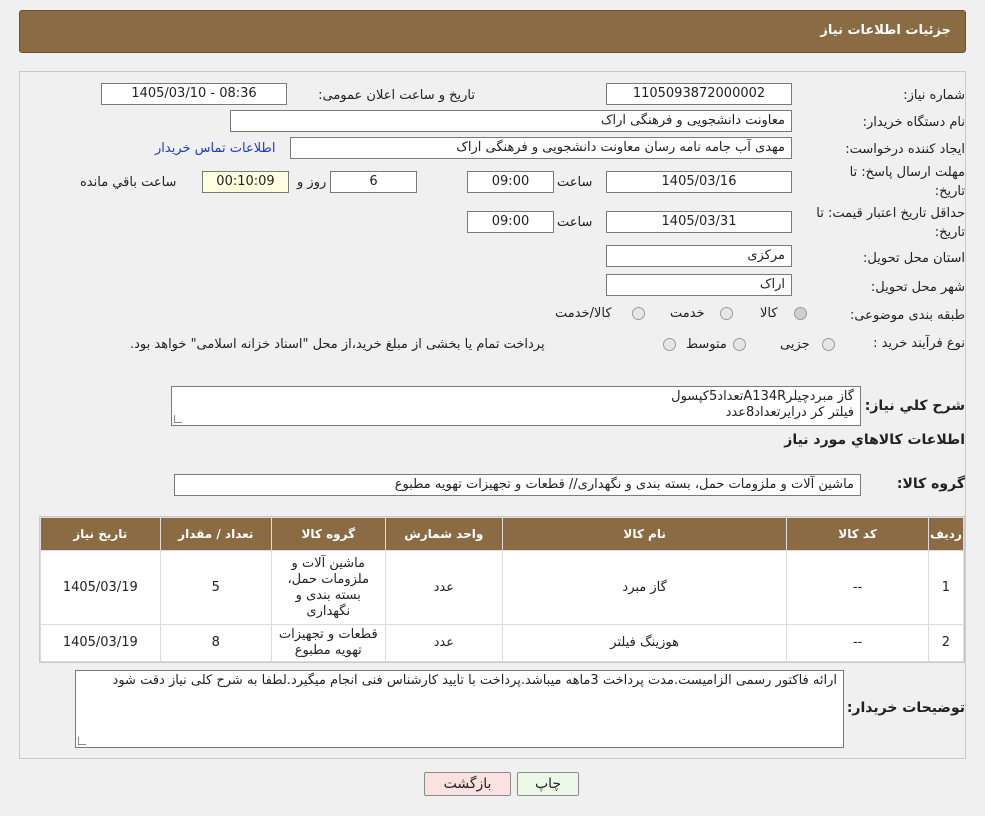 The width and height of the screenshot is (985, 816). Describe the element at coordinates (907, 315) in the screenshot. I see `category-label: طبقه بندی موضوعی:` at that location.